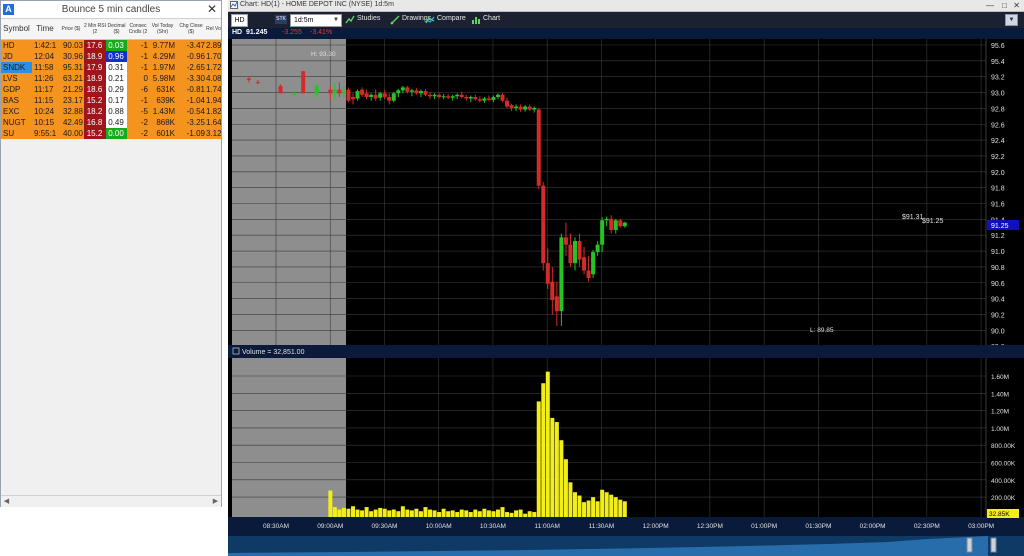 The width and height of the screenshot is (1024, 556). What do you see at coordinates (116, 122) in the screenshot?
I see `cell-decimal: 0.49` at bounding box center [116, 122].